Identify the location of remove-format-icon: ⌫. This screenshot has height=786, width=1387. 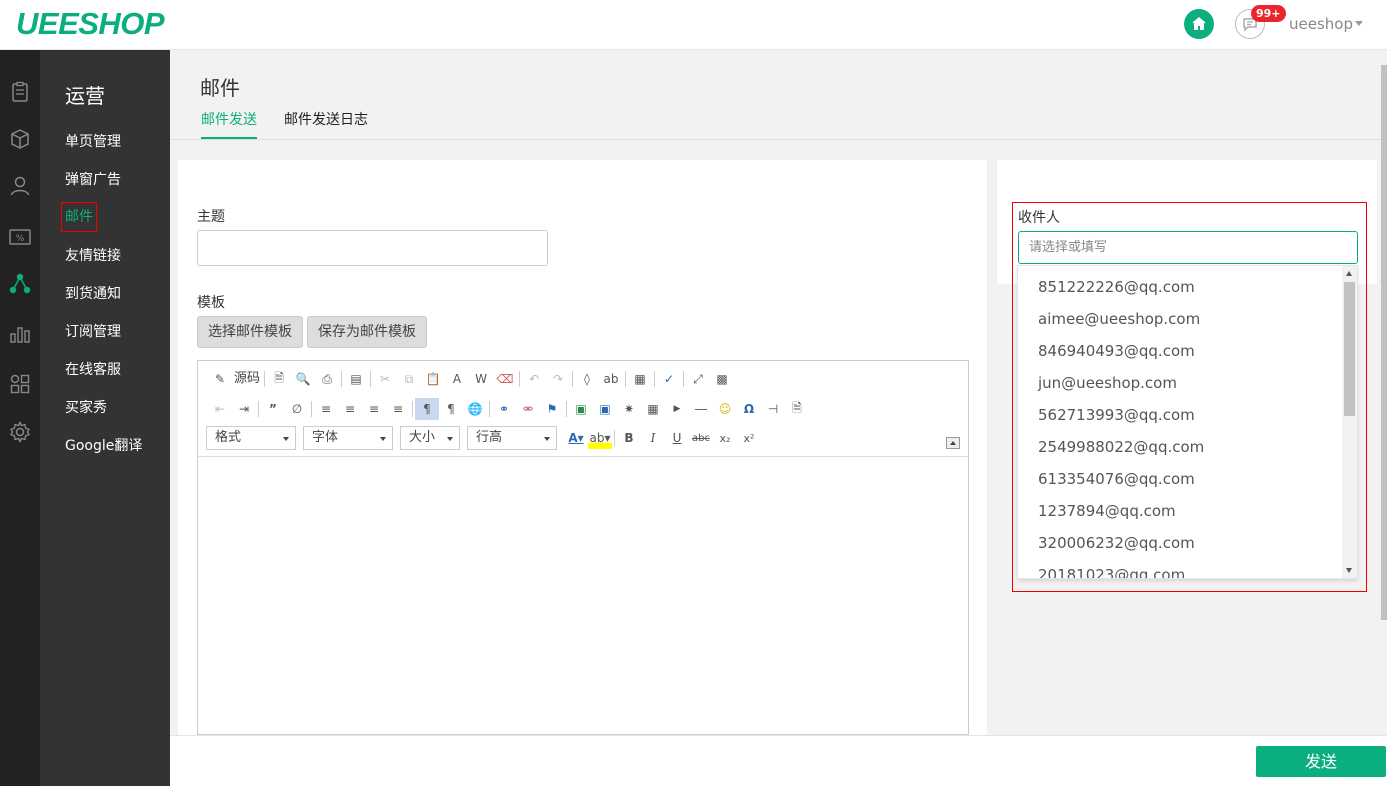
(505, 379).